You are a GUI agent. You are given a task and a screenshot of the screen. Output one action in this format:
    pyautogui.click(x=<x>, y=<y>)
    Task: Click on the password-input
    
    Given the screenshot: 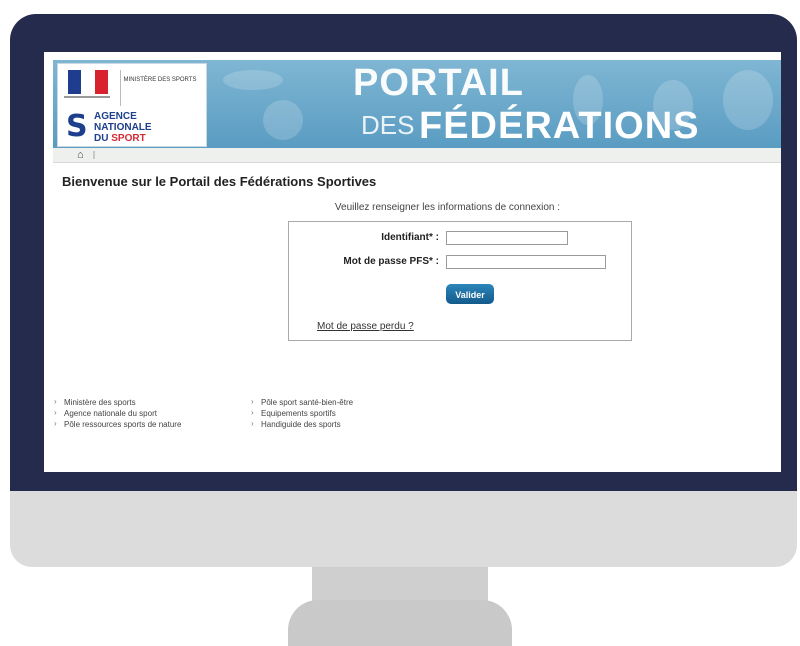 What is the action you would take?
    pyautogui.click(x=526, y=262)
    